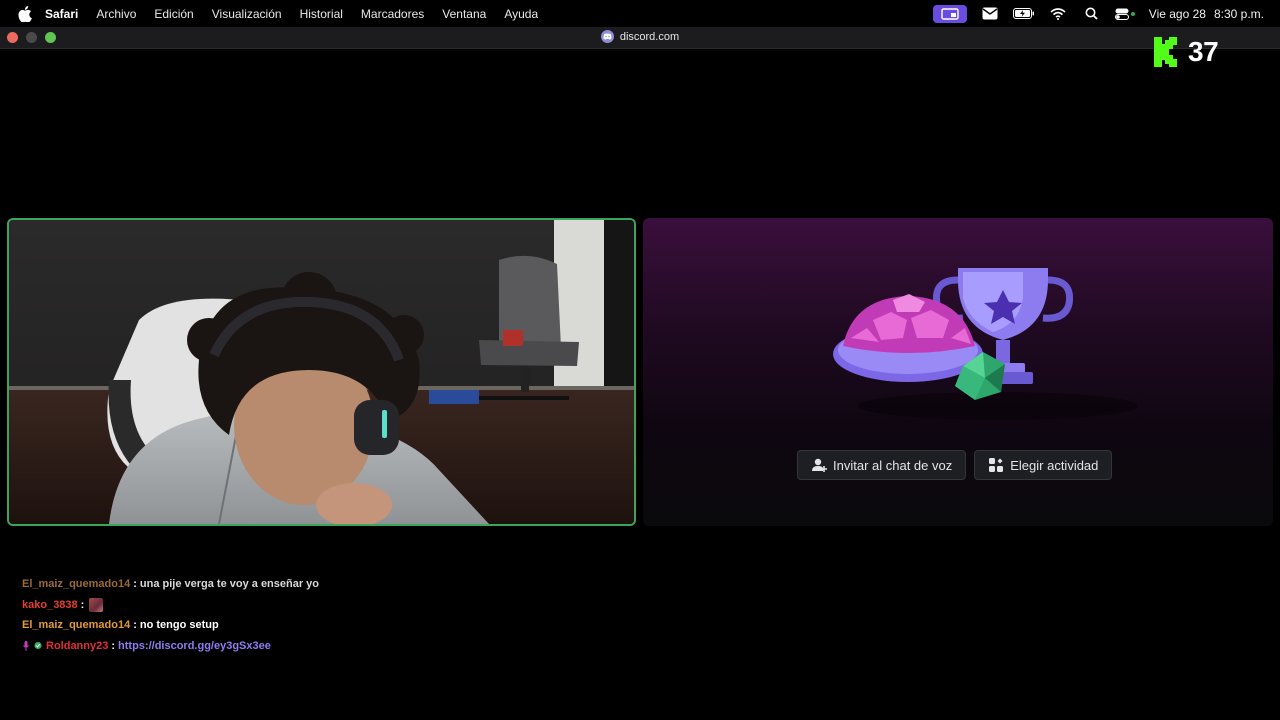 This screenshot has width=1280, height=720. What do you see at coordinates (96, 604) in the screenshot?
I see `emote-image` at bounding box center [96, 604].